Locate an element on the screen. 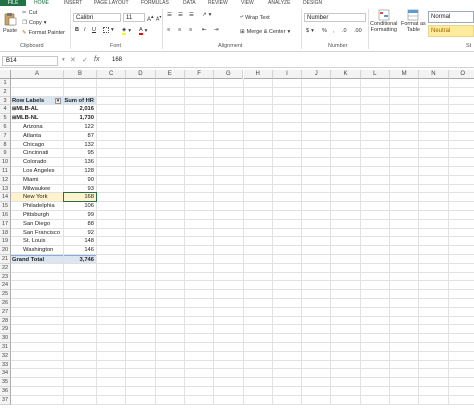 This screenshot has width=474, height=410. increase-indent-button: ⇥ is located at coordinates (216, 30).